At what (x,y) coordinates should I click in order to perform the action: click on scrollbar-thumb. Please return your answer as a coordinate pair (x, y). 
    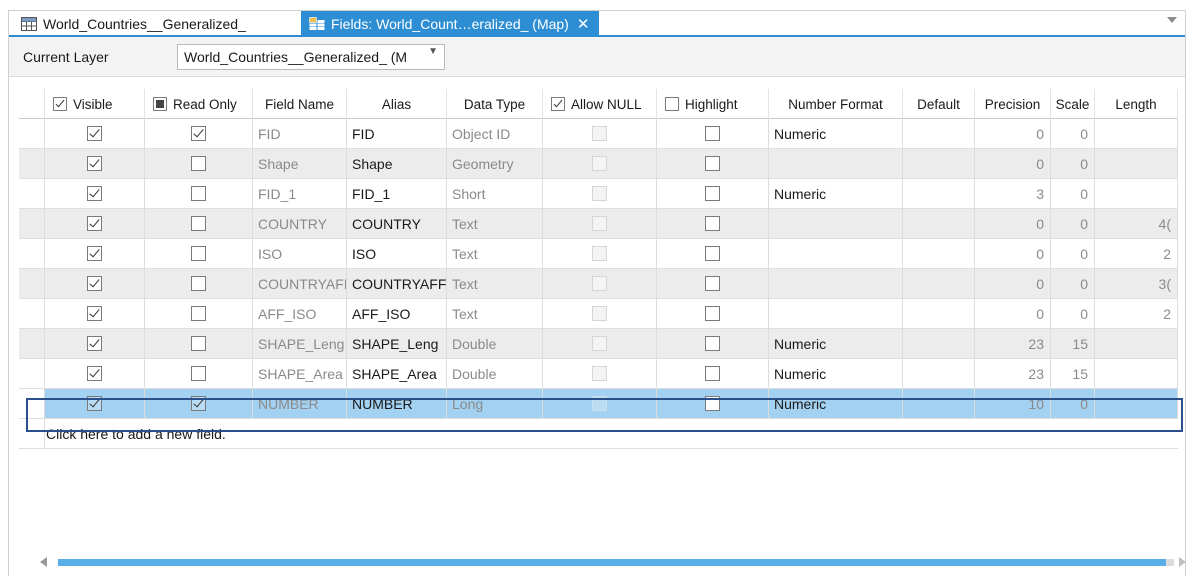
    Looking at the image, I should click on (612, 562).